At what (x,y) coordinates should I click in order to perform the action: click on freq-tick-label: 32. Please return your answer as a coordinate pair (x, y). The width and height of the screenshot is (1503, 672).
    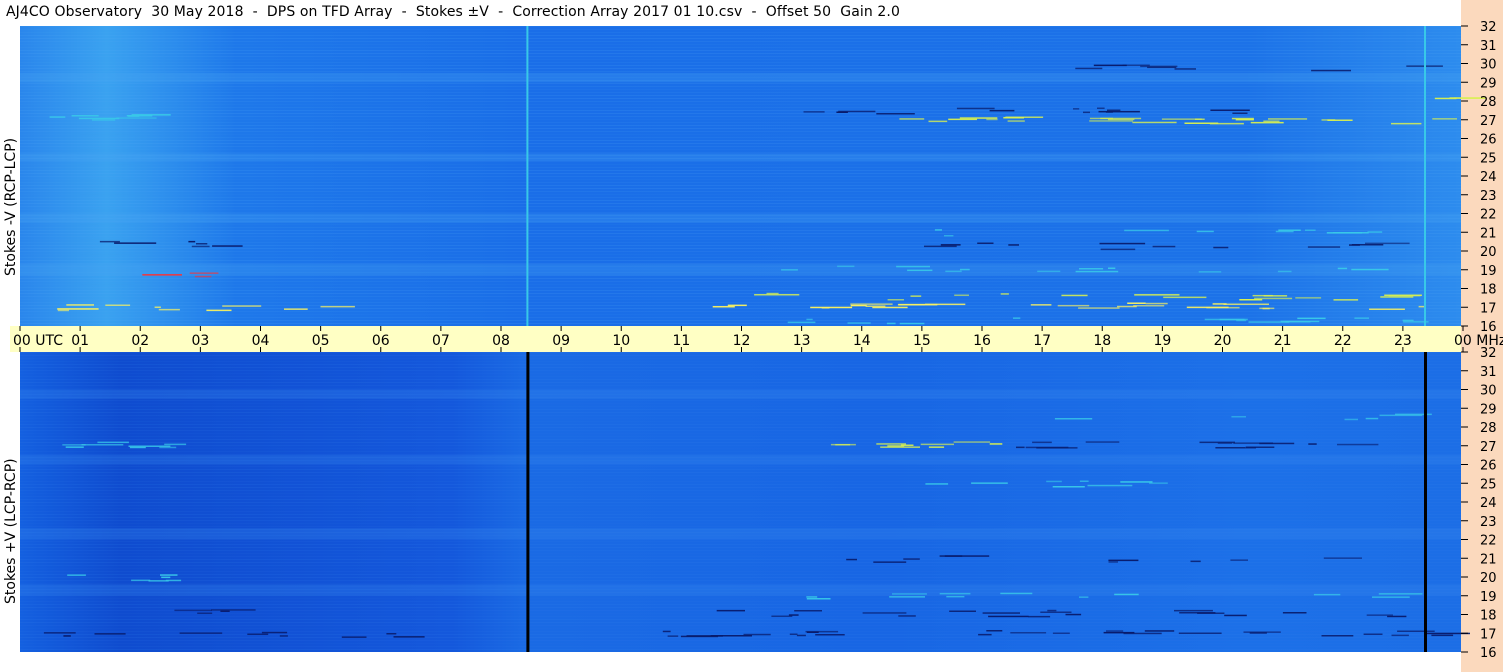
    Looking at the image, I should click on (1488, 27).